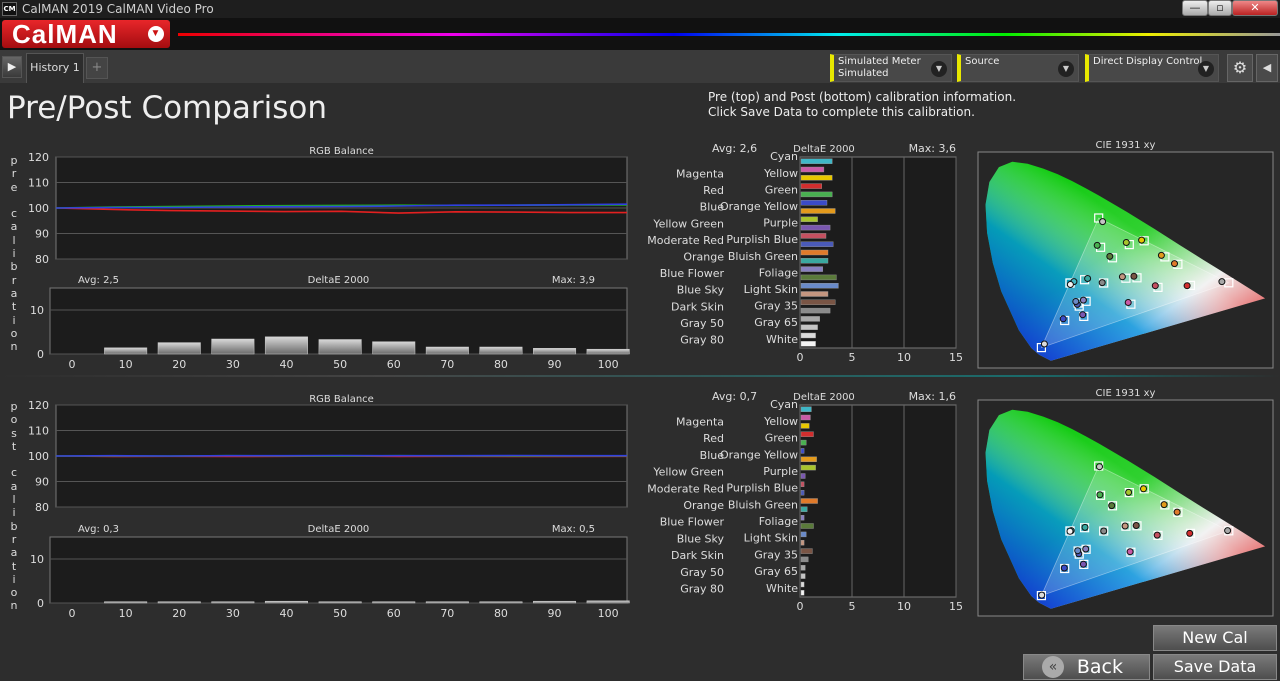  What do you see at coordinates (697, 306) in the screenshot?
I see `patch-label: Dark Skin` at bounding box center [697, 306].